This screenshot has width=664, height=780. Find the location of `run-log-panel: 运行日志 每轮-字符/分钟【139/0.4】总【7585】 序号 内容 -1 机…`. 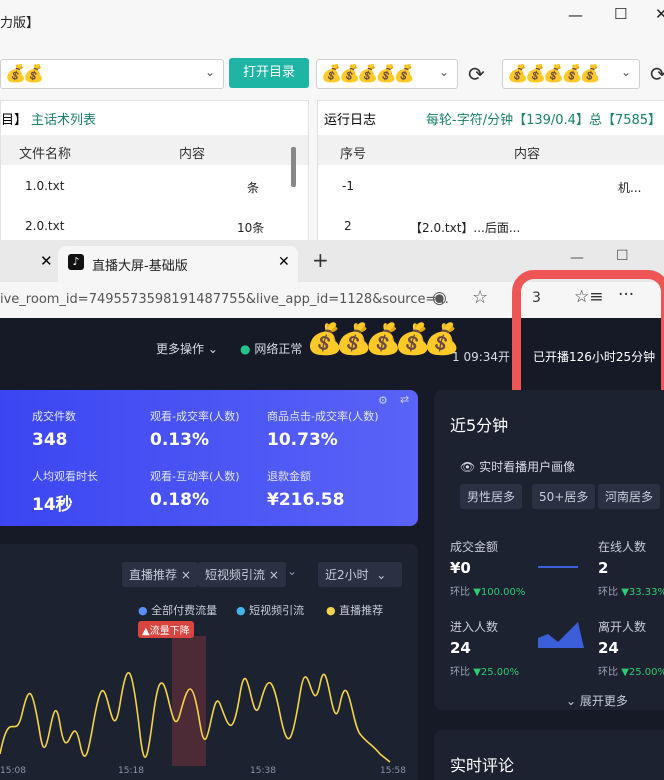

run-log-panel: 运行日志 每轮-字符/分钟【139/0.4】总【7585】 序号 内容 -1 机… is located at coordinates (490, 171).